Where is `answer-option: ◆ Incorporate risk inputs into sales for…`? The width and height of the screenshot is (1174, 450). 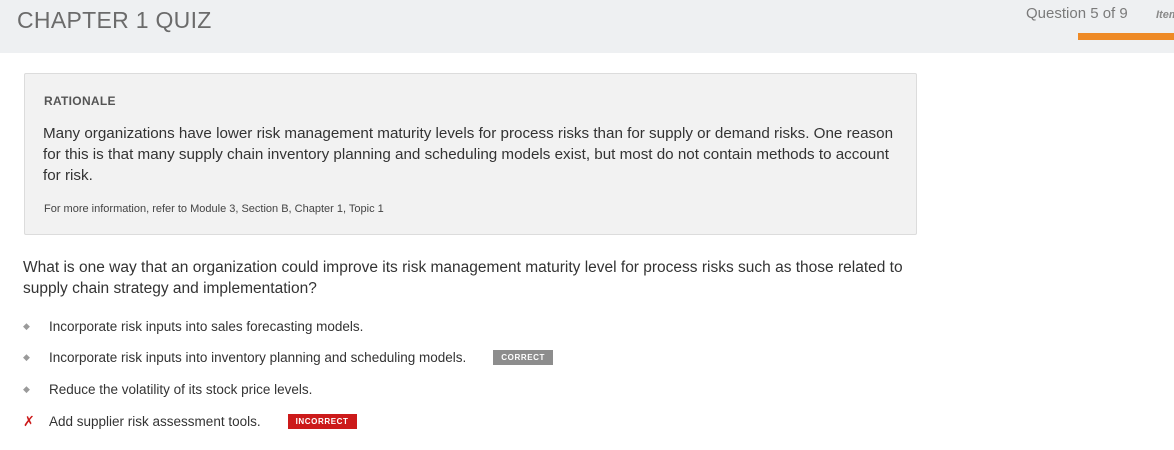
answer-option: ◆ Incorporate risk inputs into sales for… is located at coordinates (193, 326).